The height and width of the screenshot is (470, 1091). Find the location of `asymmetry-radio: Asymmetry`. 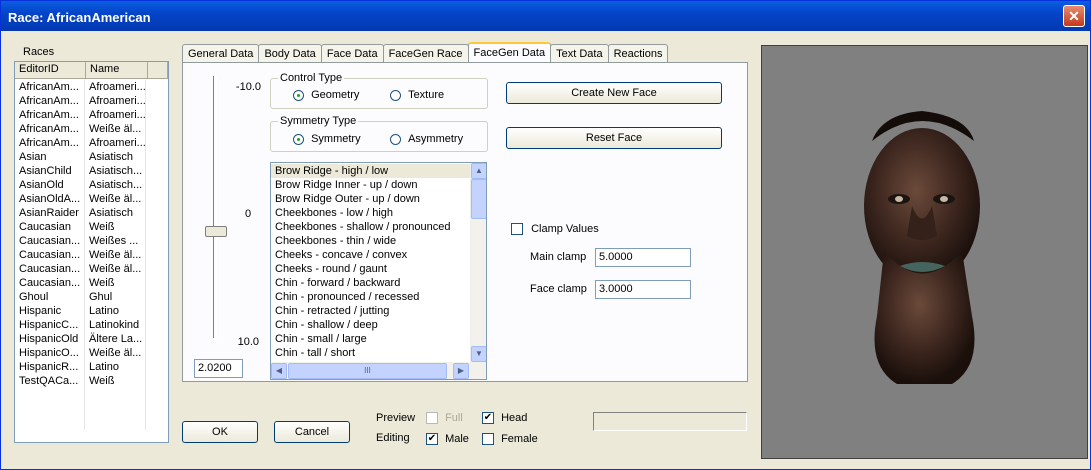

asymmetry-radio: Asymmetry is located at coordinates (426, 139).